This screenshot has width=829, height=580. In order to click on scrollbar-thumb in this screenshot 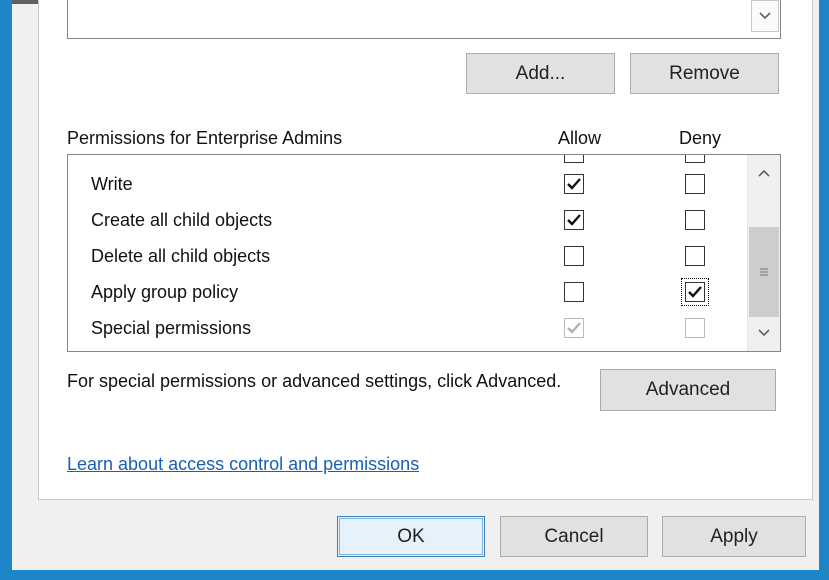, I will do `click(764, 272)`.